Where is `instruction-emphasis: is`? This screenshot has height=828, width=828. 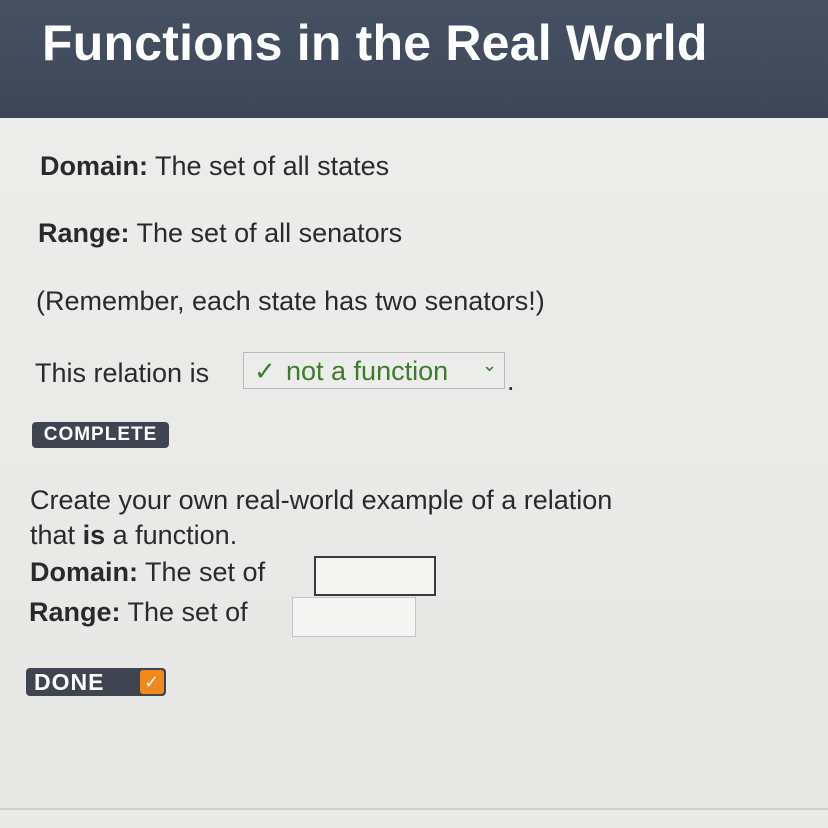
instruction-emphasis: is is located at coordinates (94, 535).